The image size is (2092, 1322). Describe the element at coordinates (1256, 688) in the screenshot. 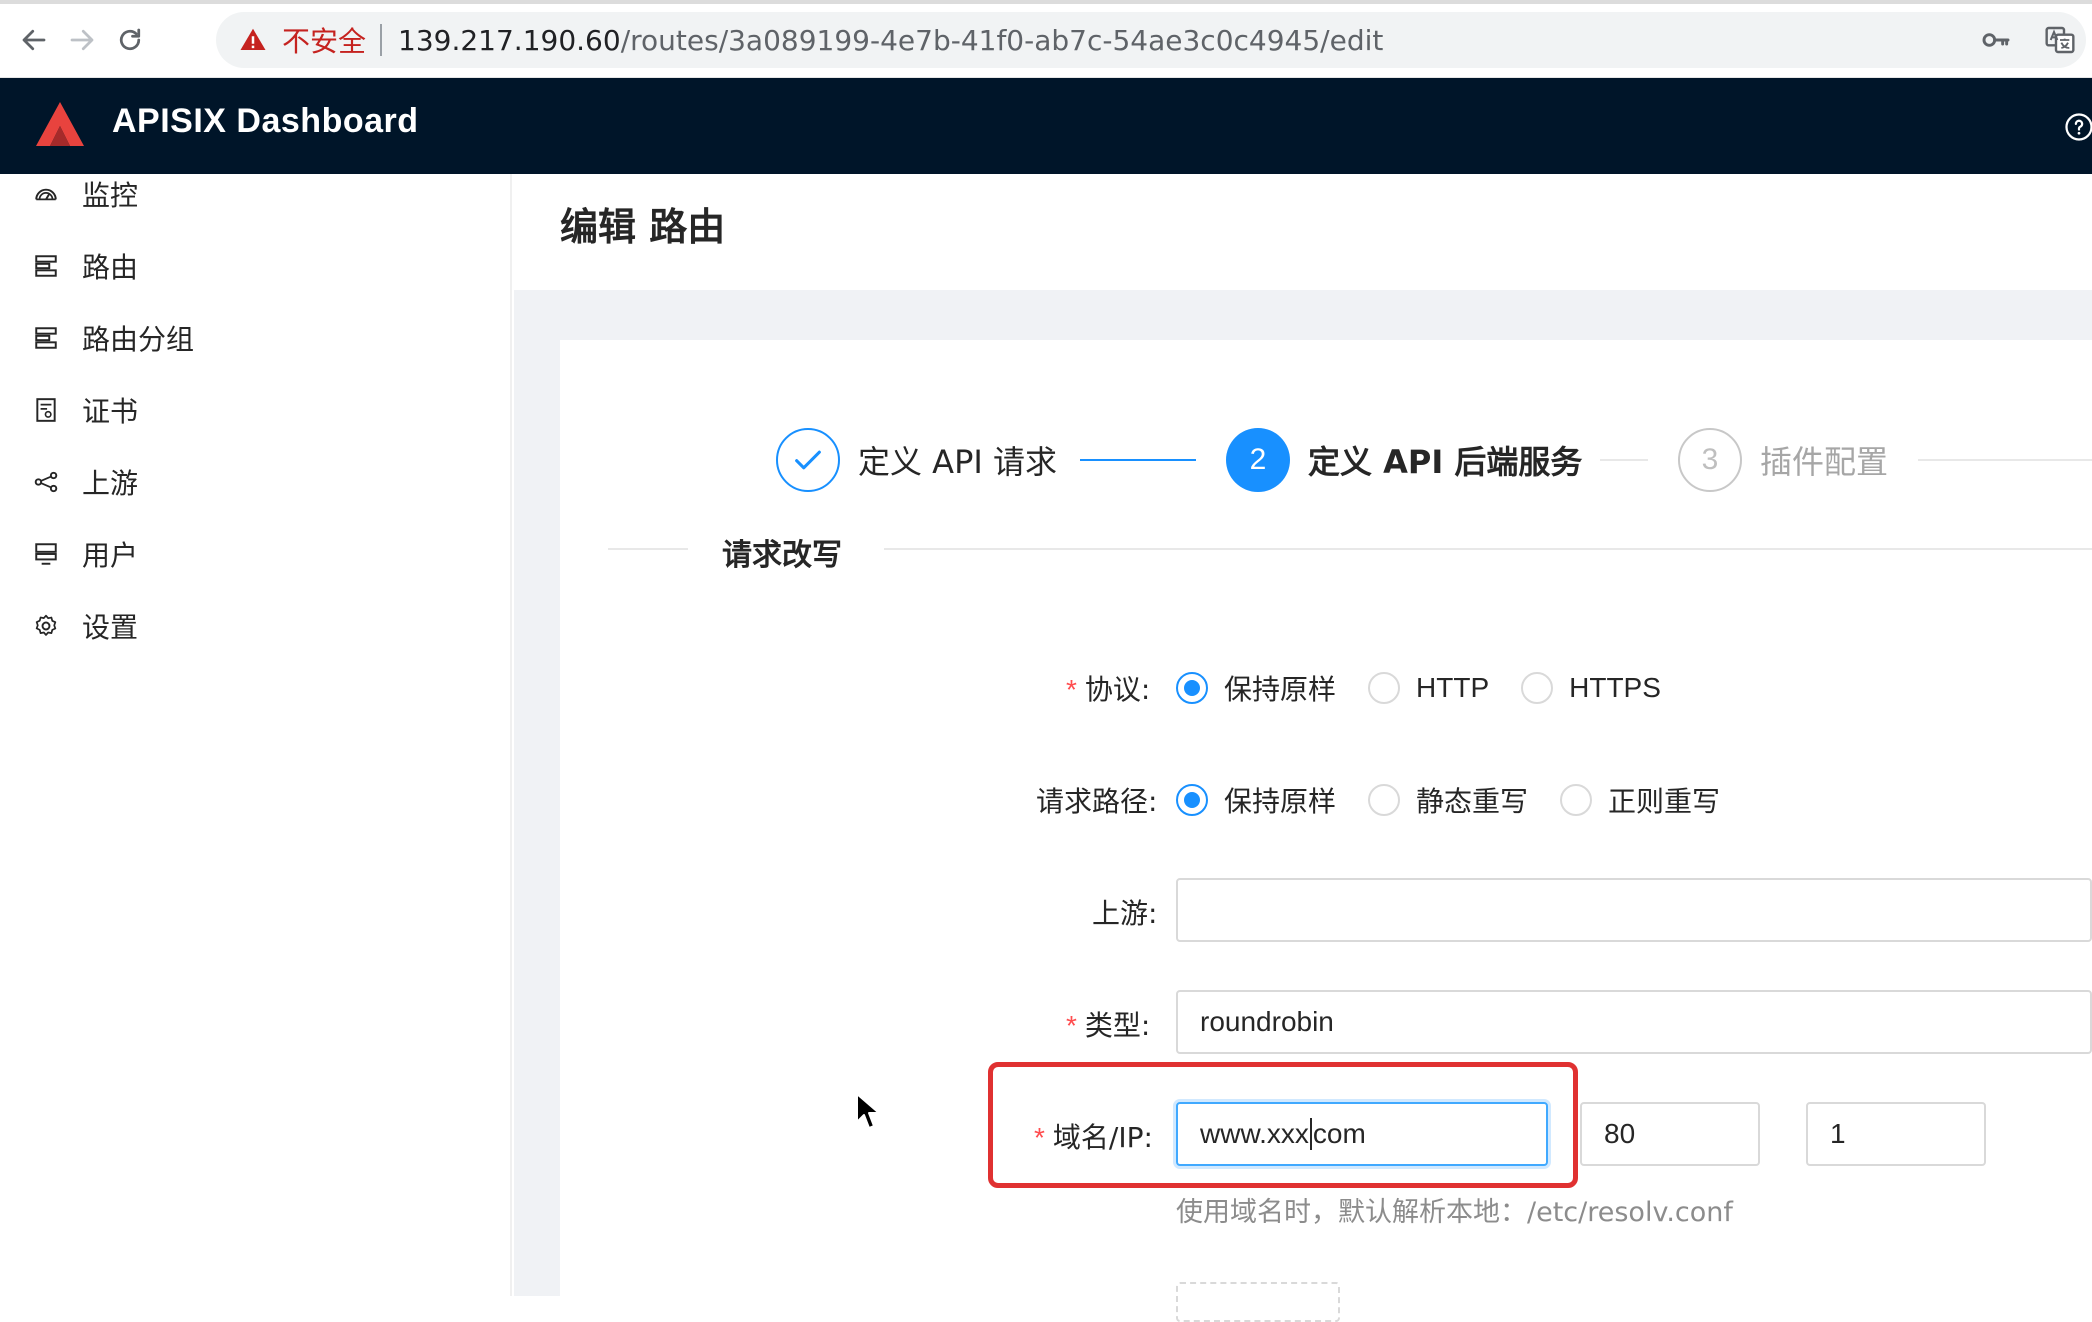

I see `protocol-option-keep: 保持原样` at that location.